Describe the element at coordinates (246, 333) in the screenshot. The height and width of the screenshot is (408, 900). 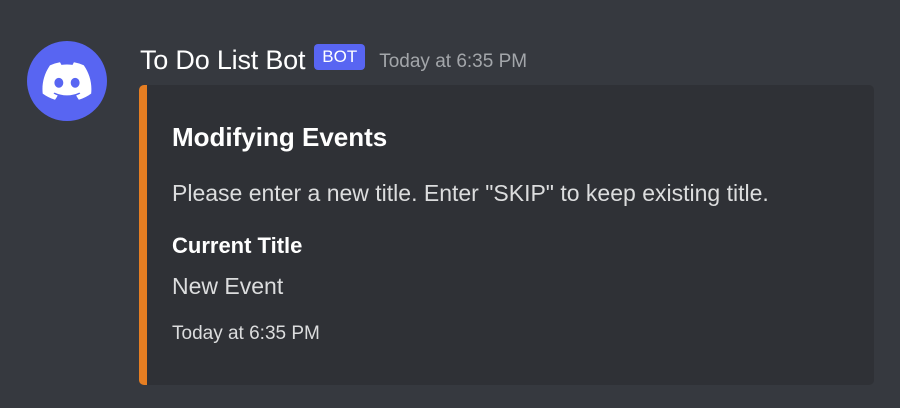
I see `embed-footer-timestamp: Today at 6:35 PM` at that location.